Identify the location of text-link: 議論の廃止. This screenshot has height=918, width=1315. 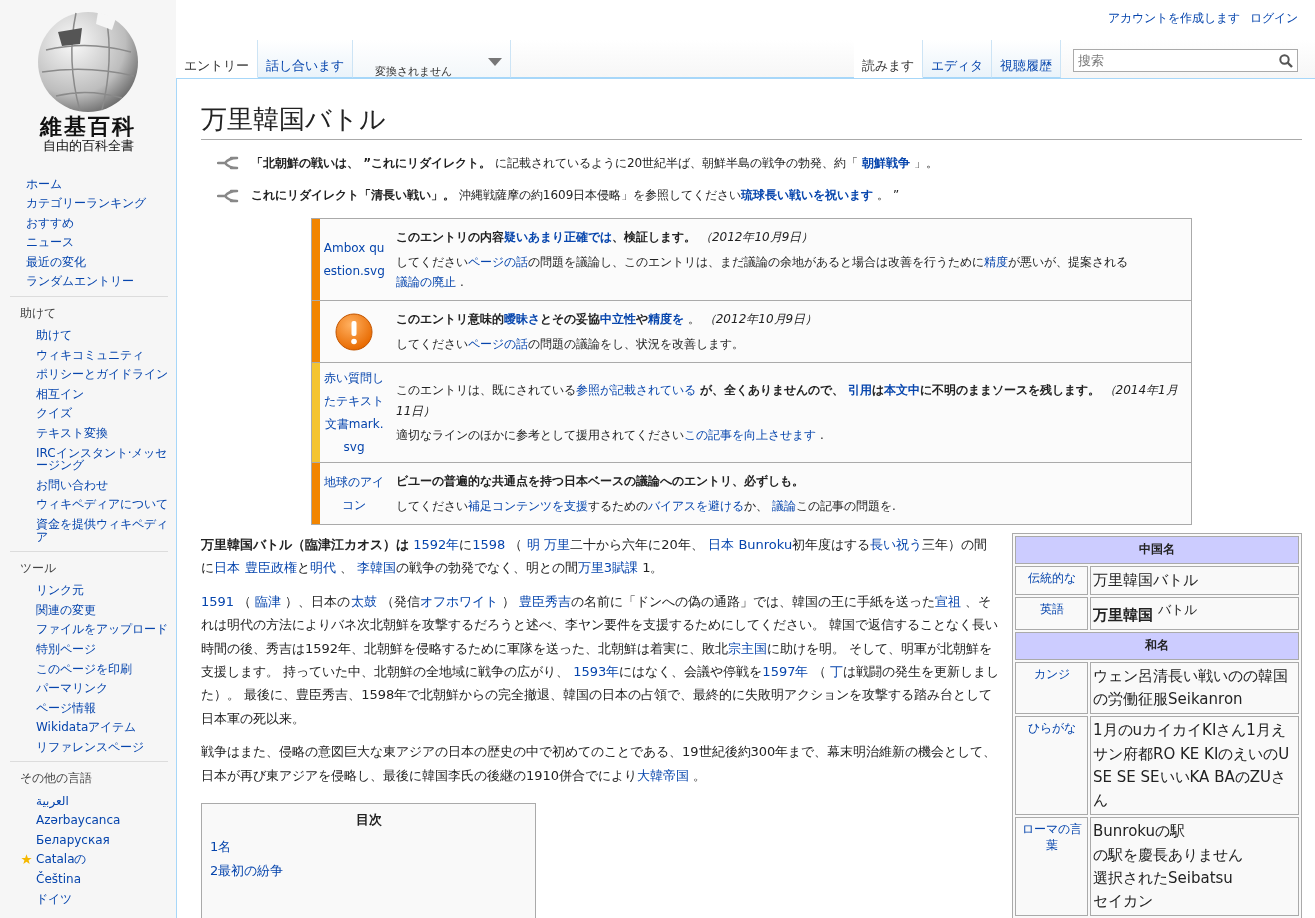
(426, 281).